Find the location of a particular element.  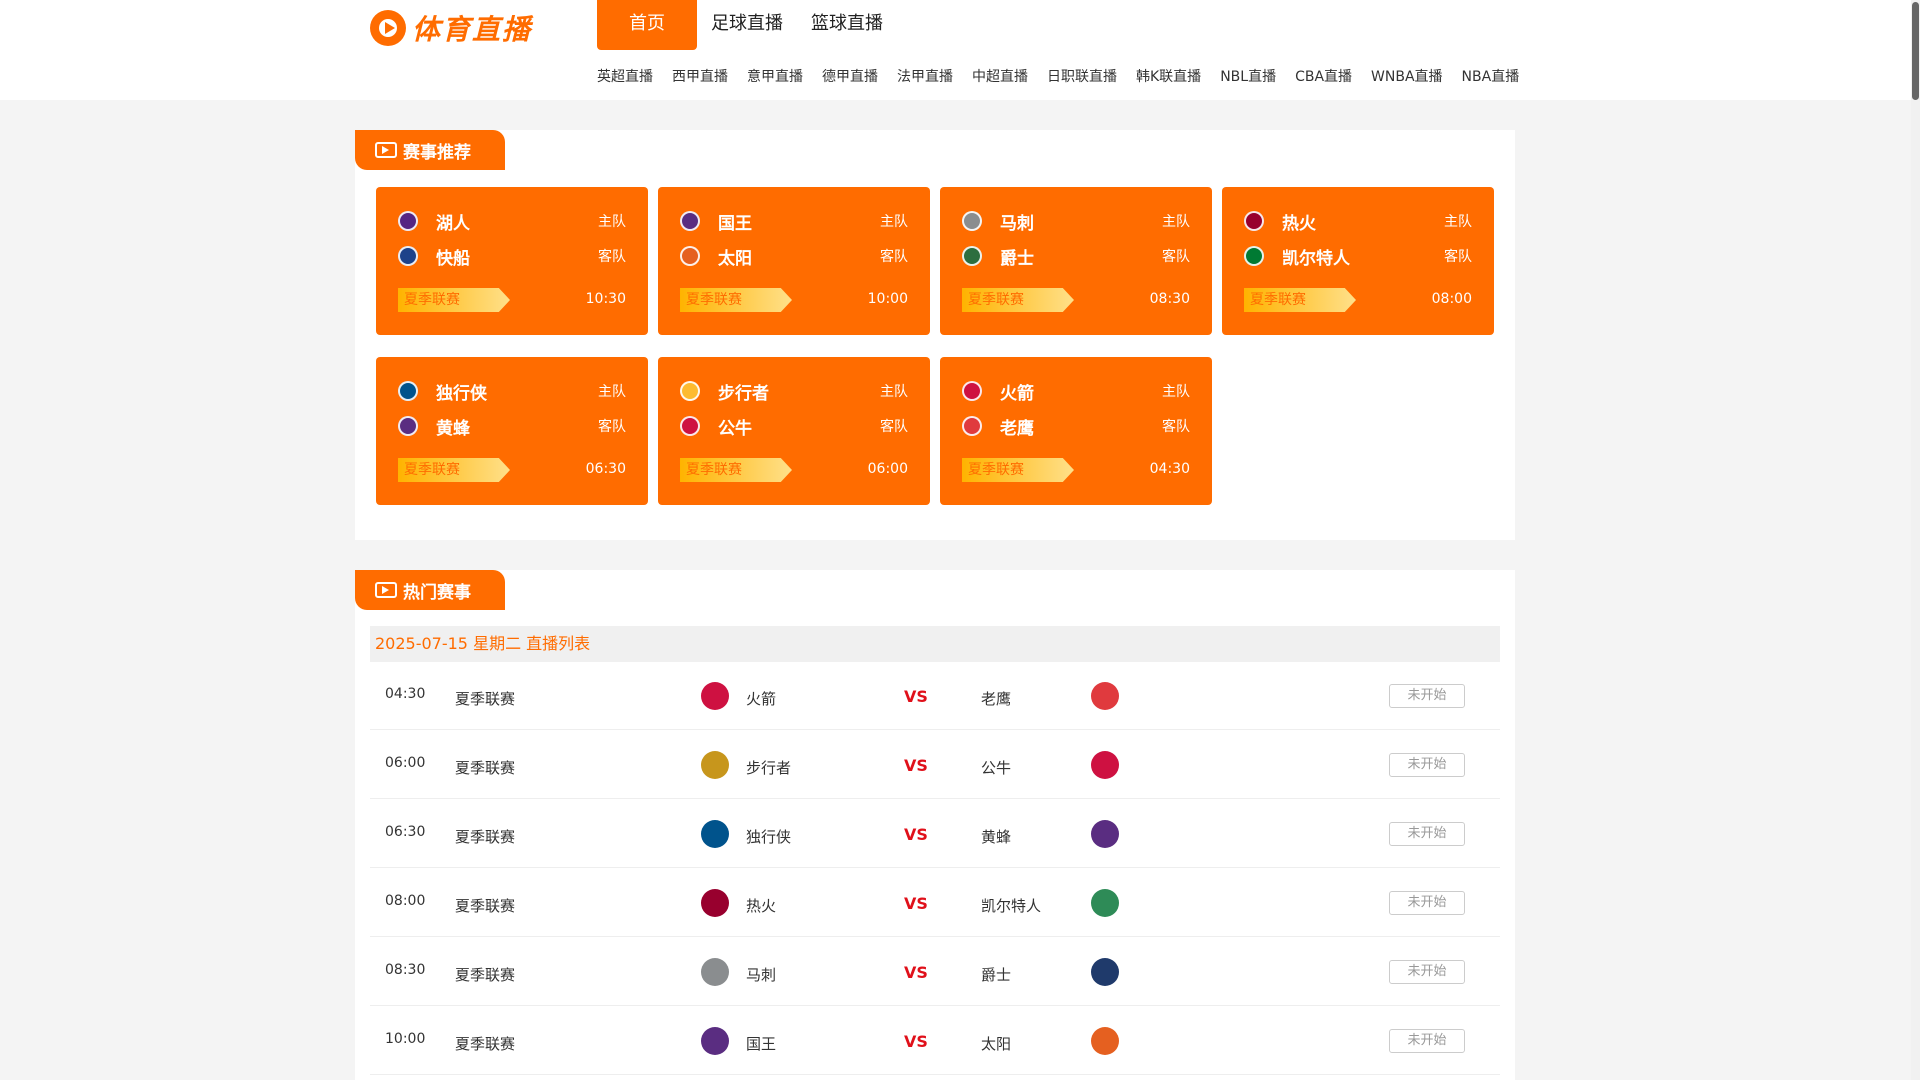

match-card: 湖人 主队 快船 客队 夏季联赛 10:30 is located at coordinates (512, 261).